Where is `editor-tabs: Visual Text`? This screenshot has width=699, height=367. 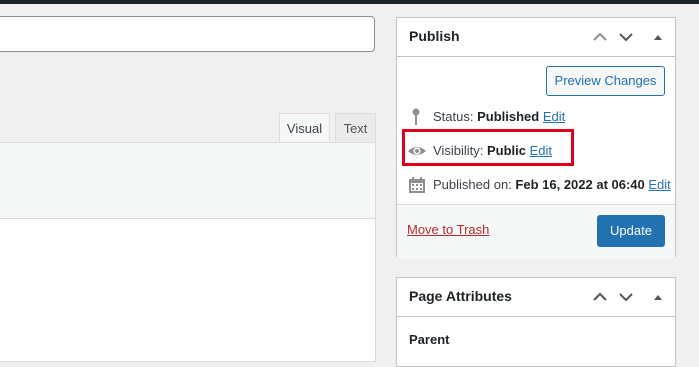
editor-tabs: Visual Text is located at coordinates (188, 128).